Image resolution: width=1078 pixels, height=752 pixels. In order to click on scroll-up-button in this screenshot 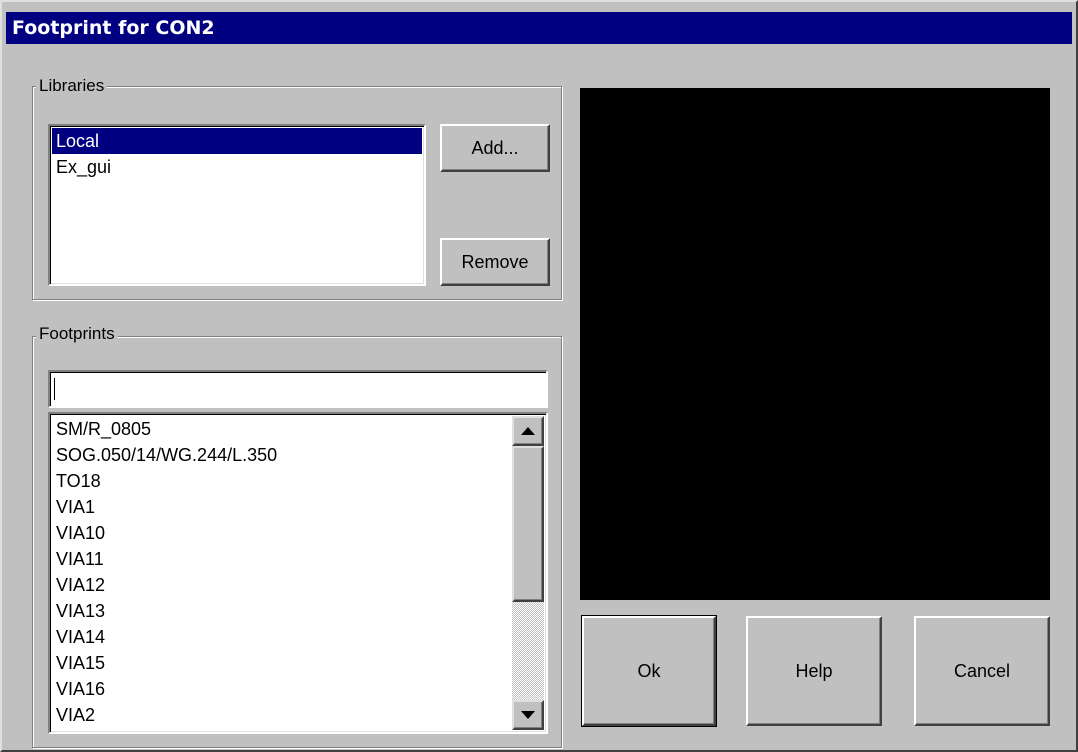, I will do `click(528, 431)`.